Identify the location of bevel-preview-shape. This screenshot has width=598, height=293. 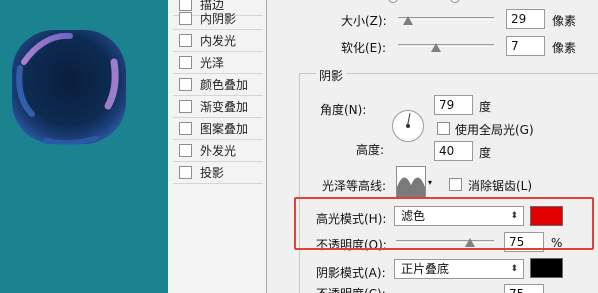
(69, 88).